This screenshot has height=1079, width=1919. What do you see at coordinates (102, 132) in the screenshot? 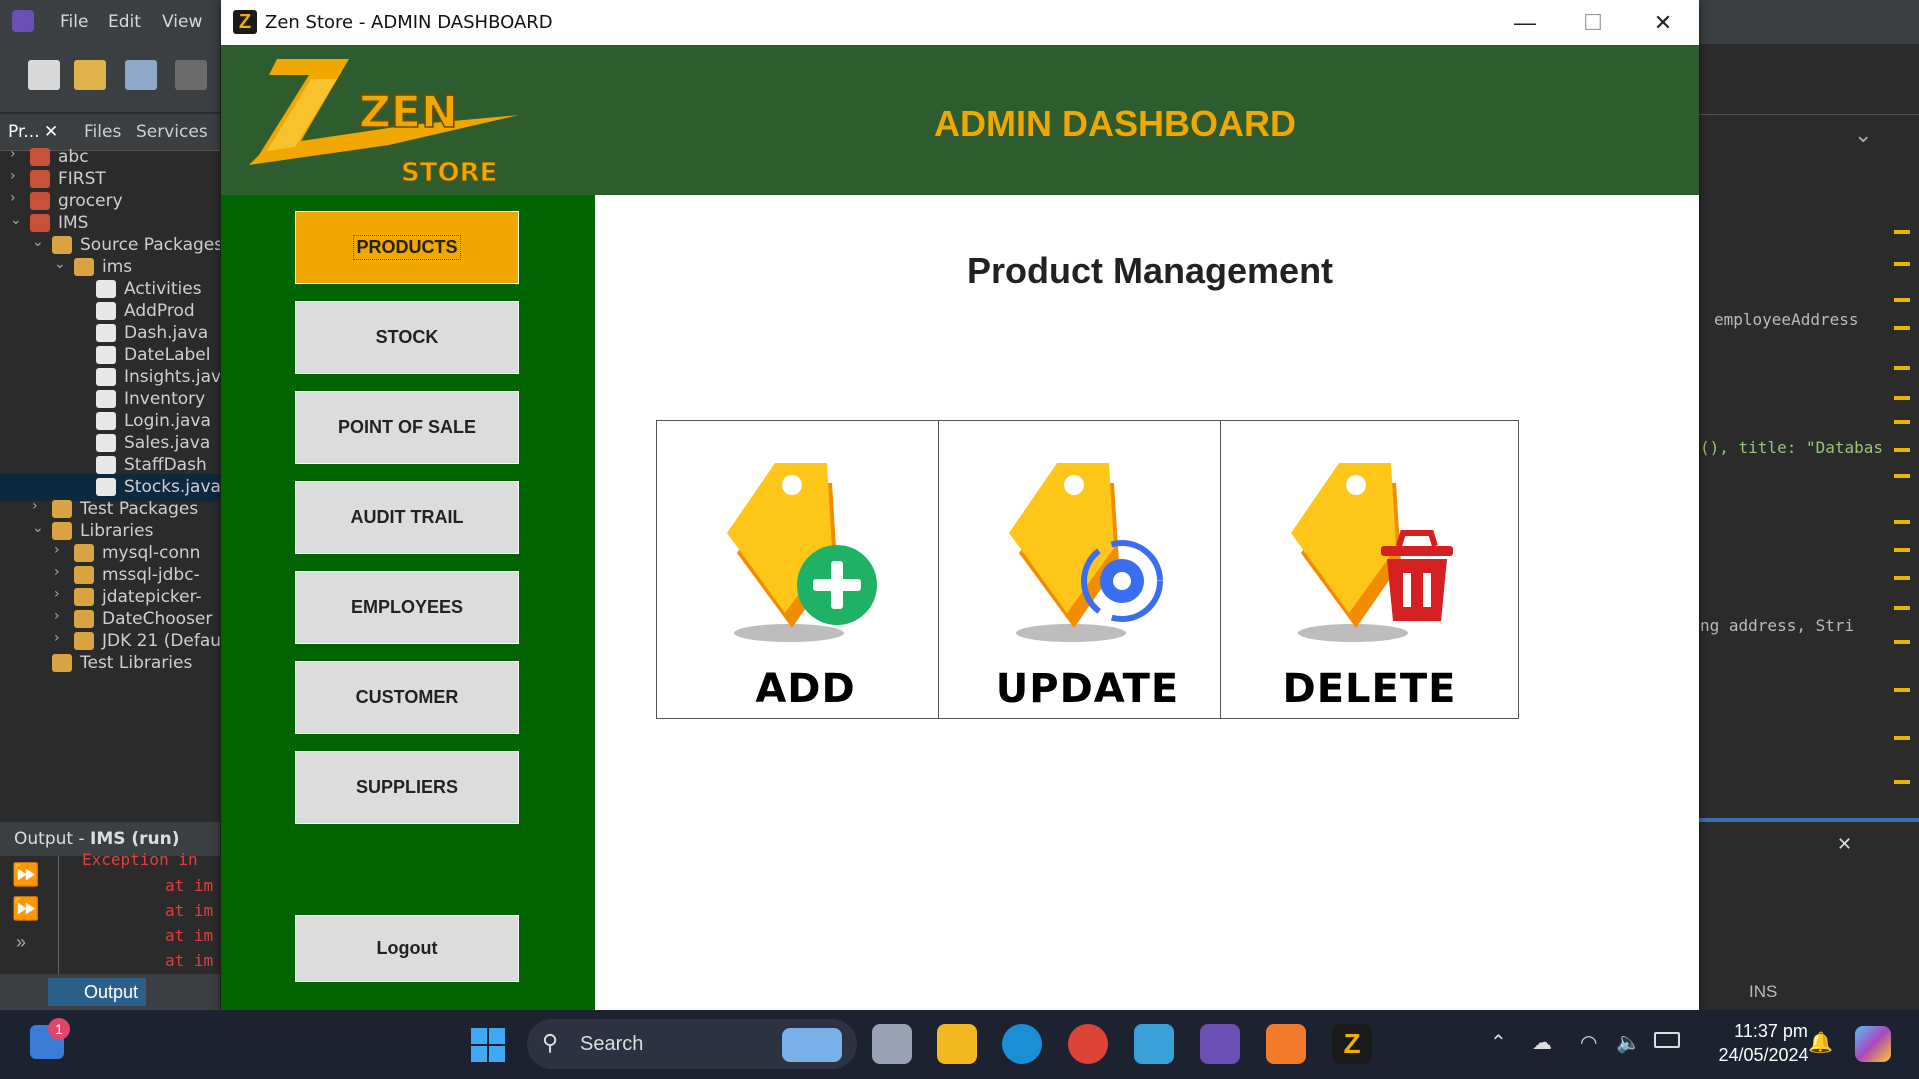
I see `tab-files: Files` at bounding box center [102, 132].